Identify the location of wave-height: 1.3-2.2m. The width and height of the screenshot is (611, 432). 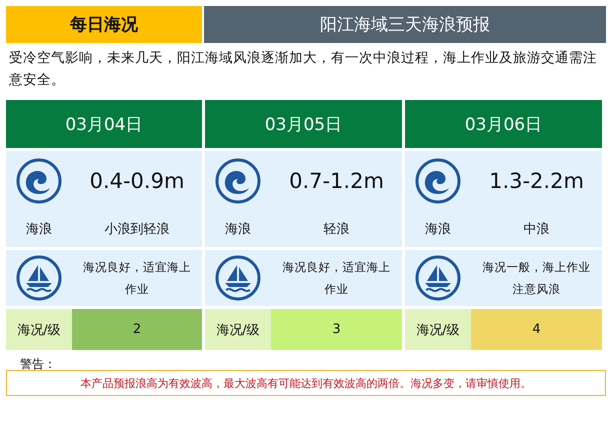
(536, 181).